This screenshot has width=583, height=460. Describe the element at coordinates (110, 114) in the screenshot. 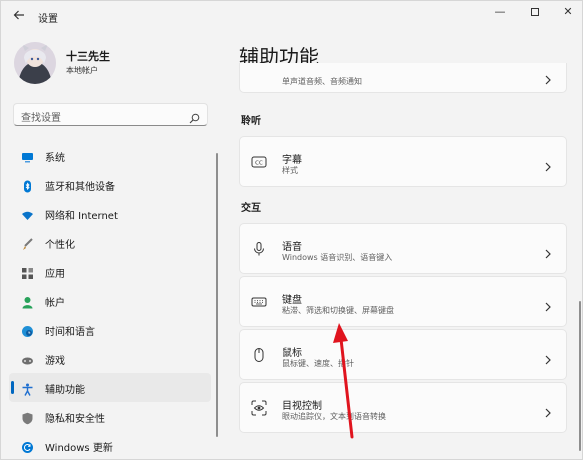

I see `search-input: 查找设置` at that location.